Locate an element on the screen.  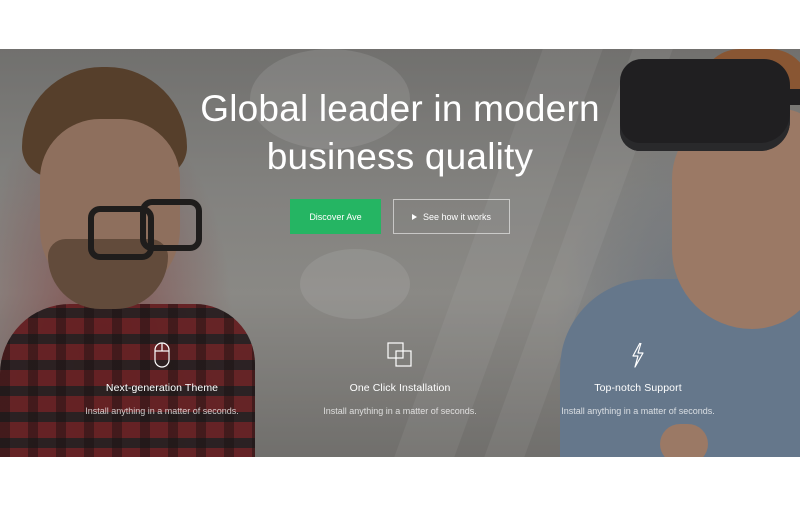
discover-button-label: Discover Ave is located at coordinates (335, 216).